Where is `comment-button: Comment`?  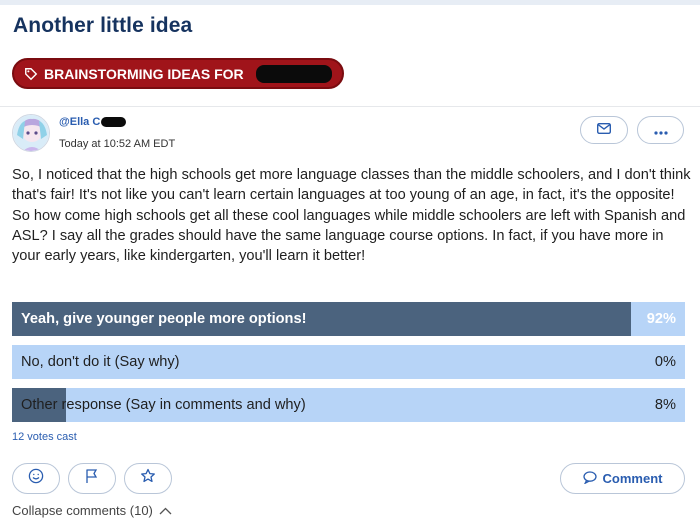
comment-button: Comment is located at coordinates (622, 478).